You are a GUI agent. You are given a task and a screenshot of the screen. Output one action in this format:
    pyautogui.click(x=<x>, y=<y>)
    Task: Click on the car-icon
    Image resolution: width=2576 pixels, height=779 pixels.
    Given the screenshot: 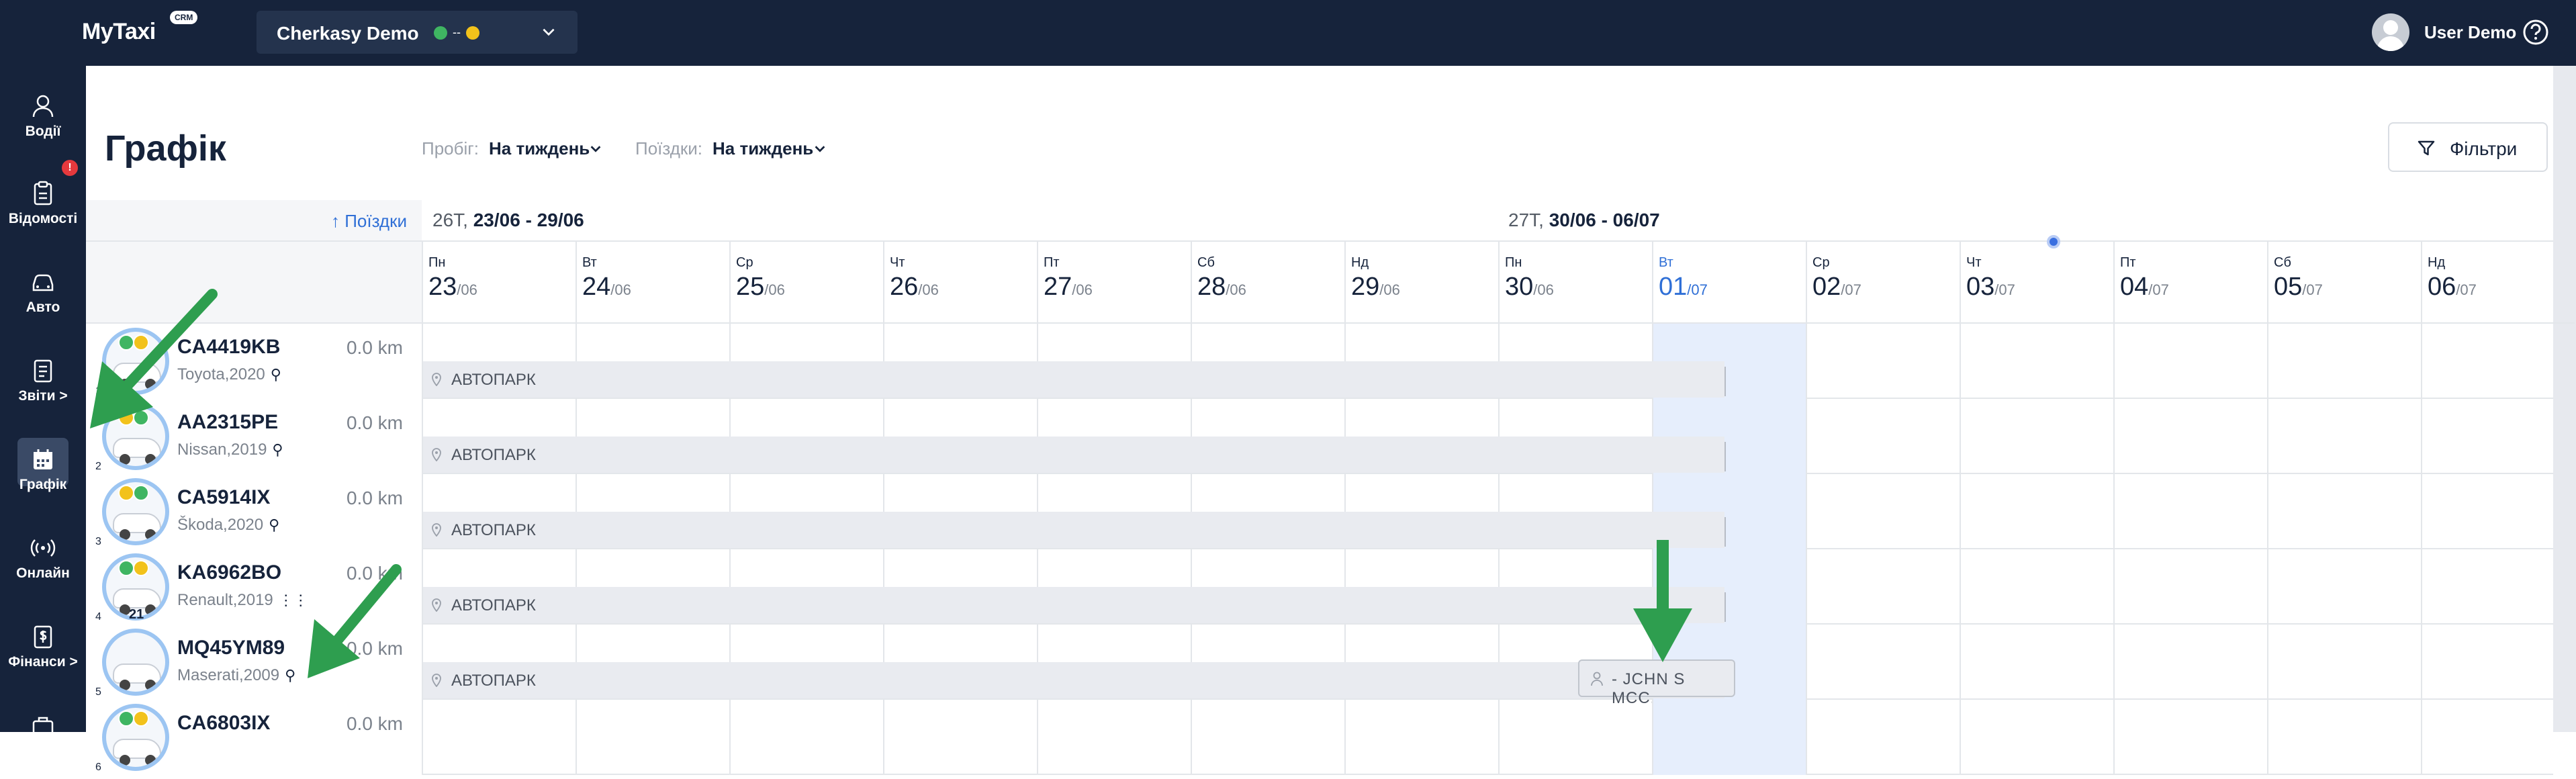 What is the action you would take?
    pyautogui.click(x=43, y=282)
    